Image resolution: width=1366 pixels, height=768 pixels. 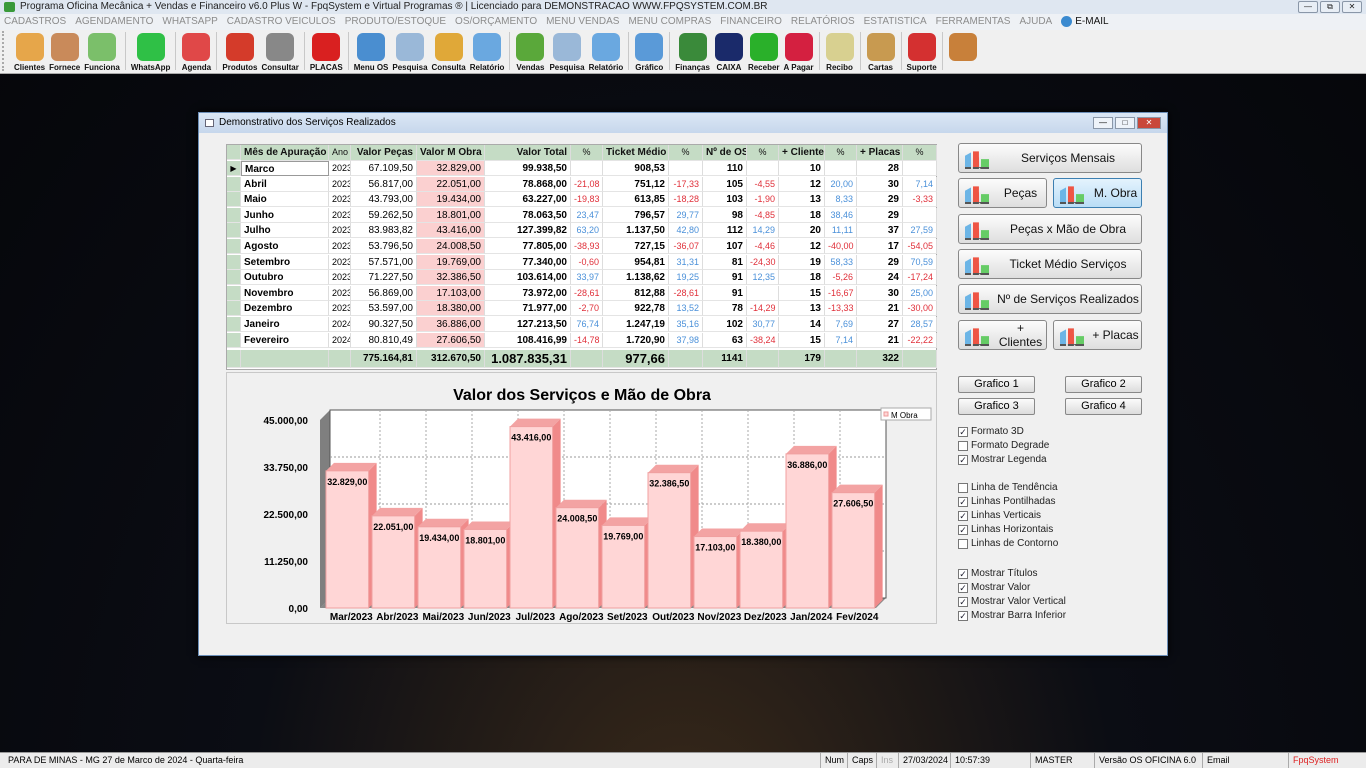 I want to click on toolbar-clientes-button: Clientes, so click(x=29, y=51).